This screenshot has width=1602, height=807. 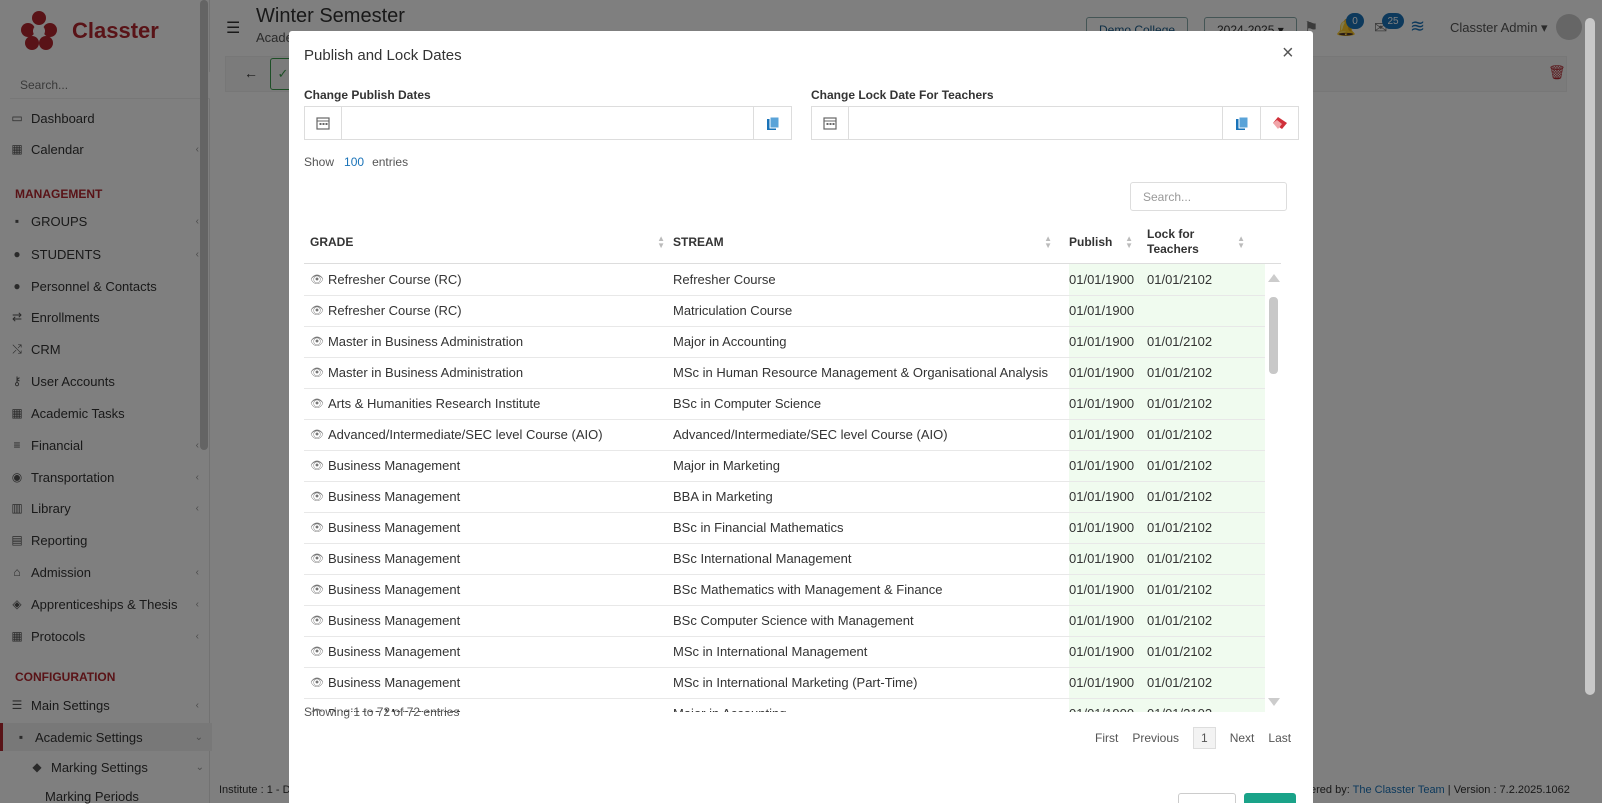 I want to click on lock-date-group, so click(x=1055, y=123).